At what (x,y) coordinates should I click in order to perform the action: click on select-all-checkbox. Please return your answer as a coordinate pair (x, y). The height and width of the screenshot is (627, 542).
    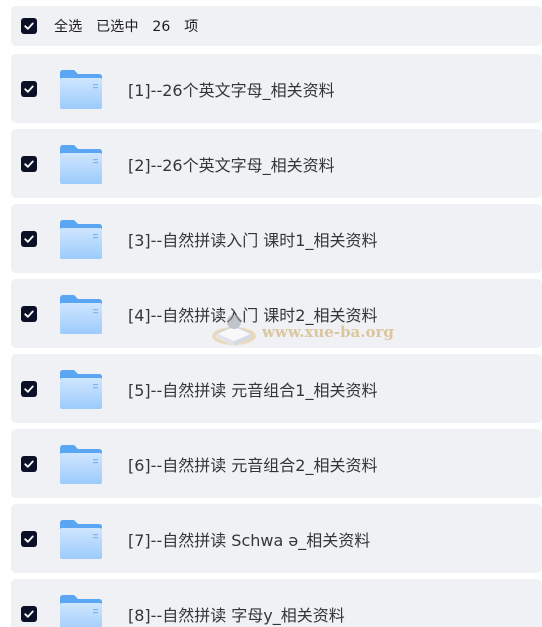
    Looking at the image, I should click on (29, 26).